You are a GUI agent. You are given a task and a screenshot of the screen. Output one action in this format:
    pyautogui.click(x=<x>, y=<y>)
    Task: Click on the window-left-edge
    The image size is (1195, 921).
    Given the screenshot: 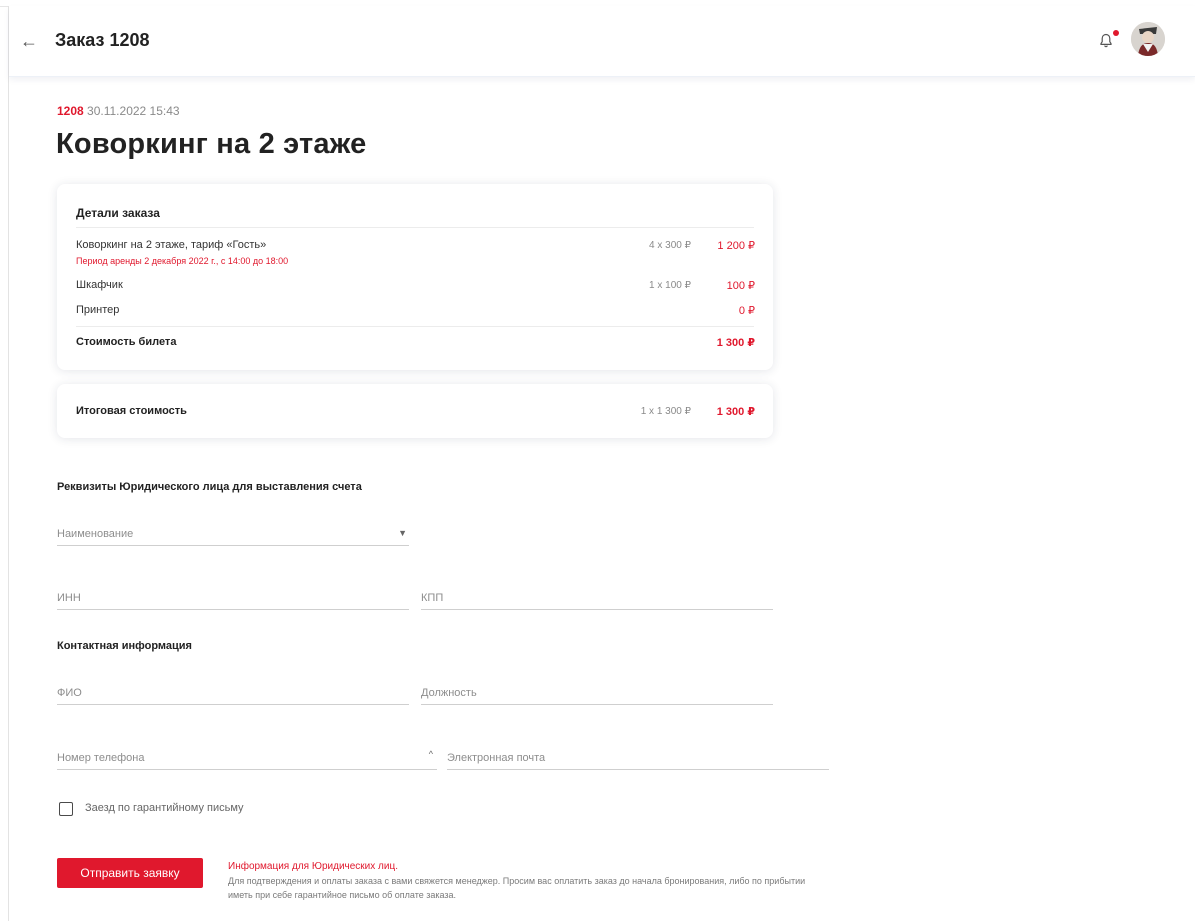 What is the action you would take?
    pyautogui.click(x=8, y=463)
    